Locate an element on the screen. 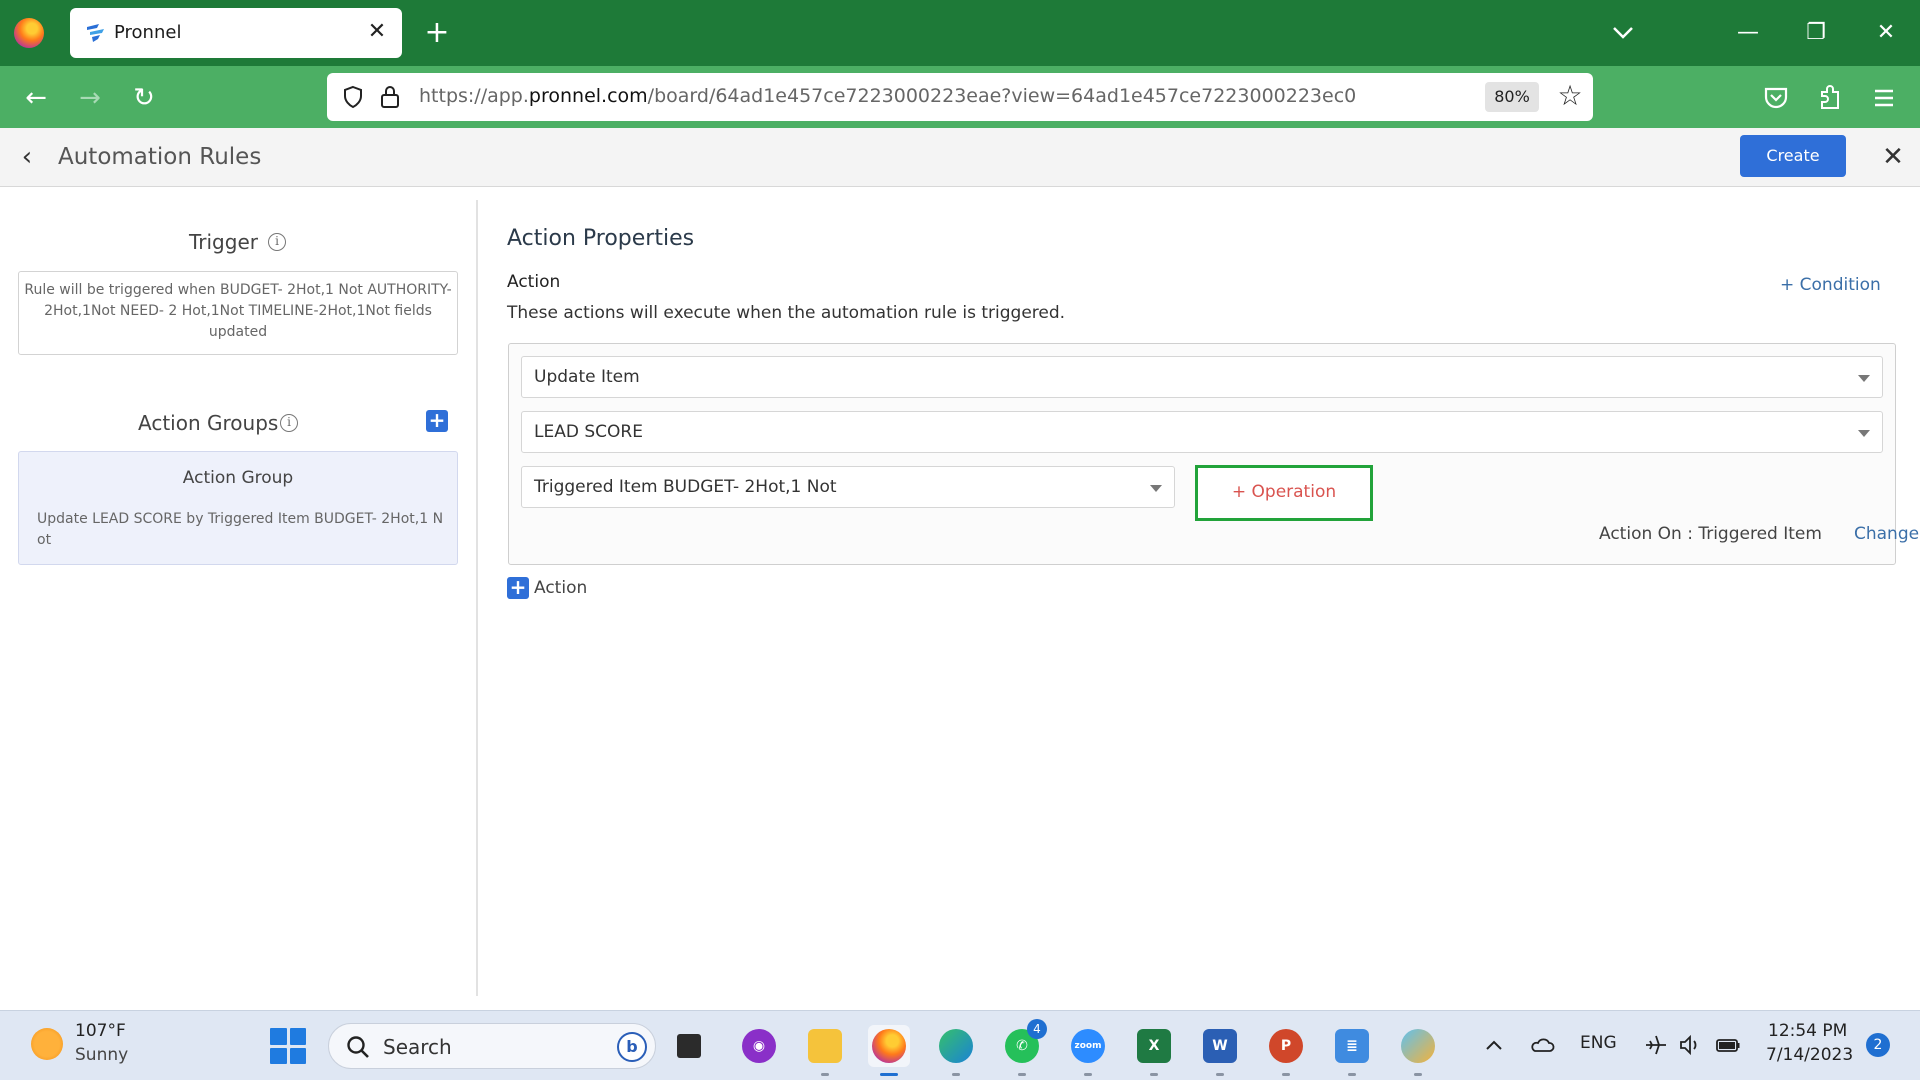 The height and width of the screenshot is (1080, 1920). action-type-select: Update Item is located at coordinates (1202, 377).